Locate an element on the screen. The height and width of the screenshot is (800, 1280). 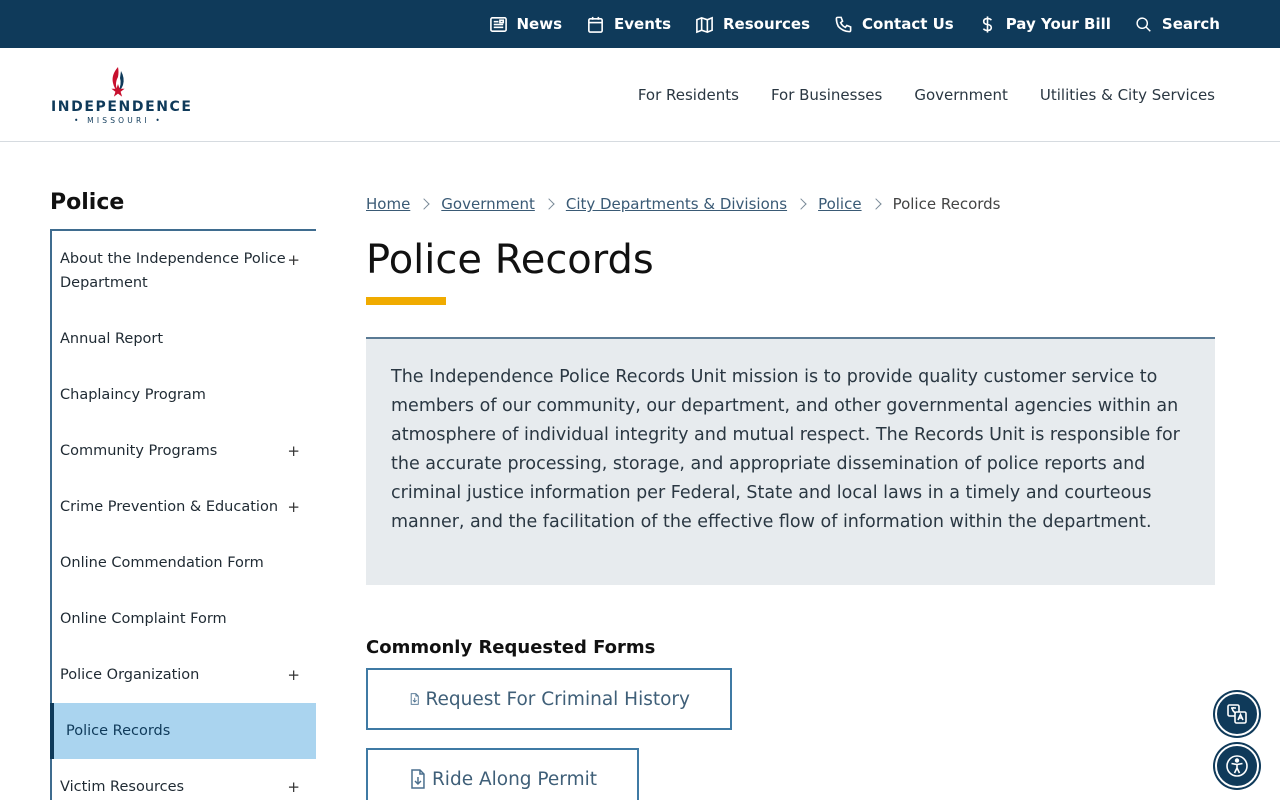
pay-bill-link: Pay Your Bill is located at coordinates (1044, 24).